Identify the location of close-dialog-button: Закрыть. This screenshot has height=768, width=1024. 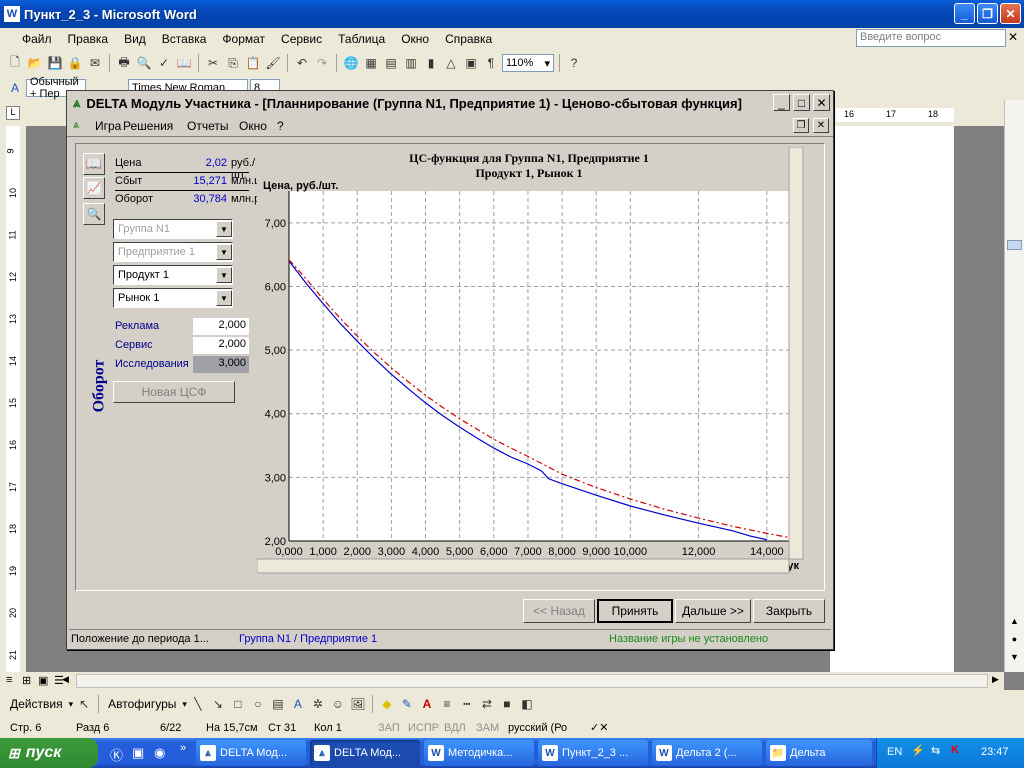
(789, 611).